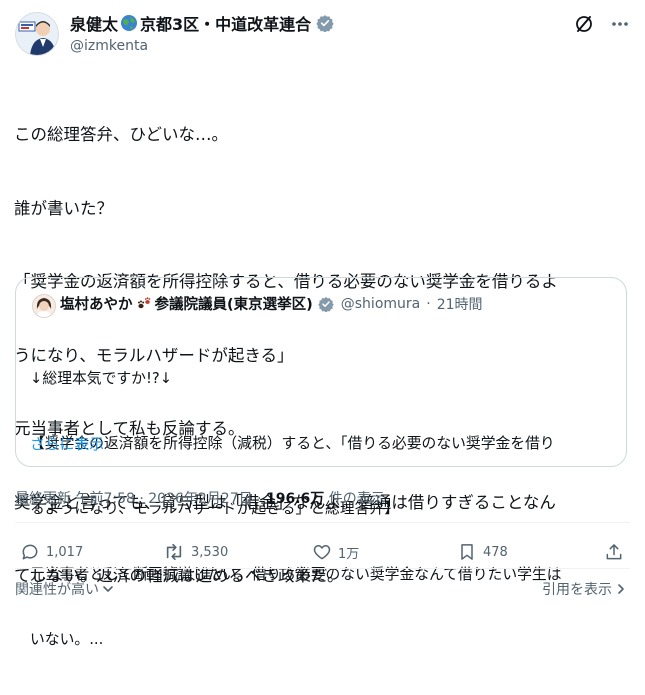  I want to click on share-button, so click(614, 552).